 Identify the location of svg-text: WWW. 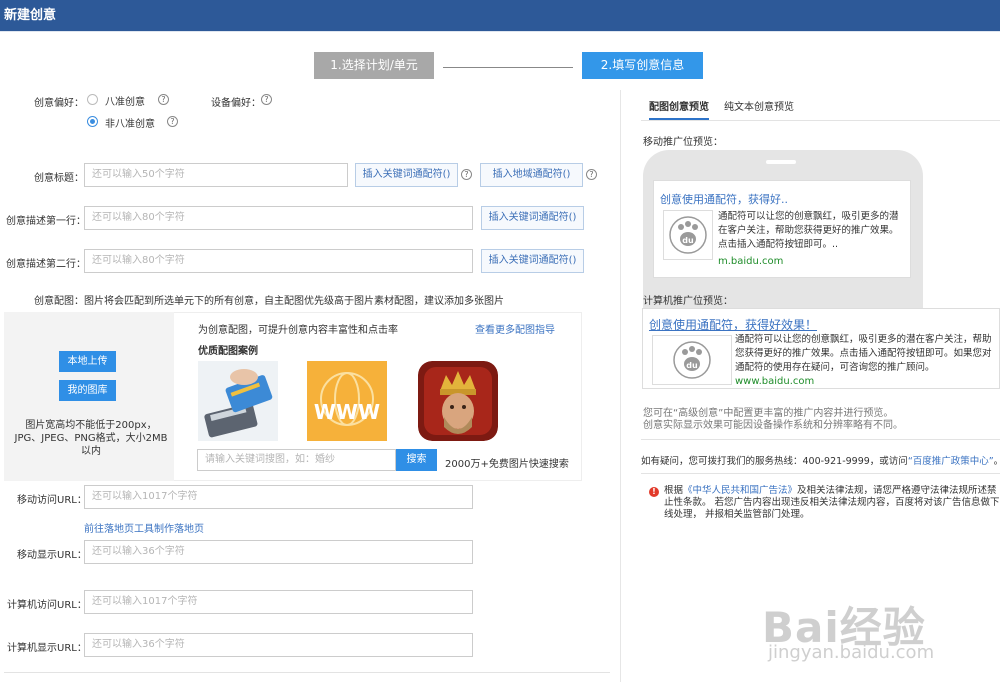
(347, 412).